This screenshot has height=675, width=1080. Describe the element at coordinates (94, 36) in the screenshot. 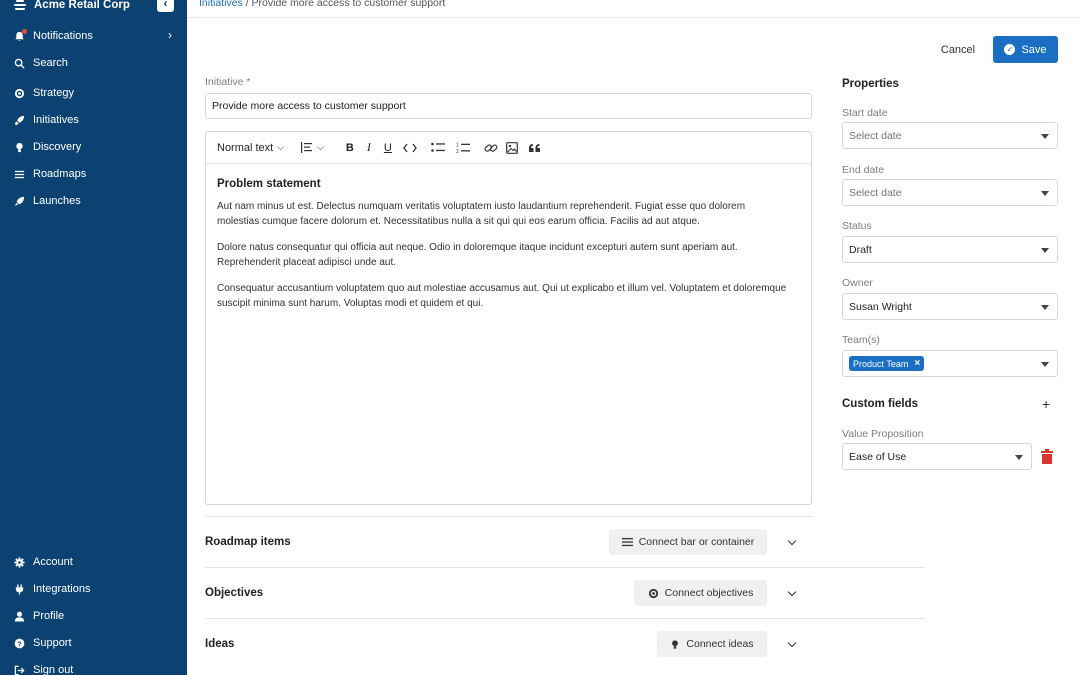

I see `sidebar-item-notifications: Notifications ›` at that location.